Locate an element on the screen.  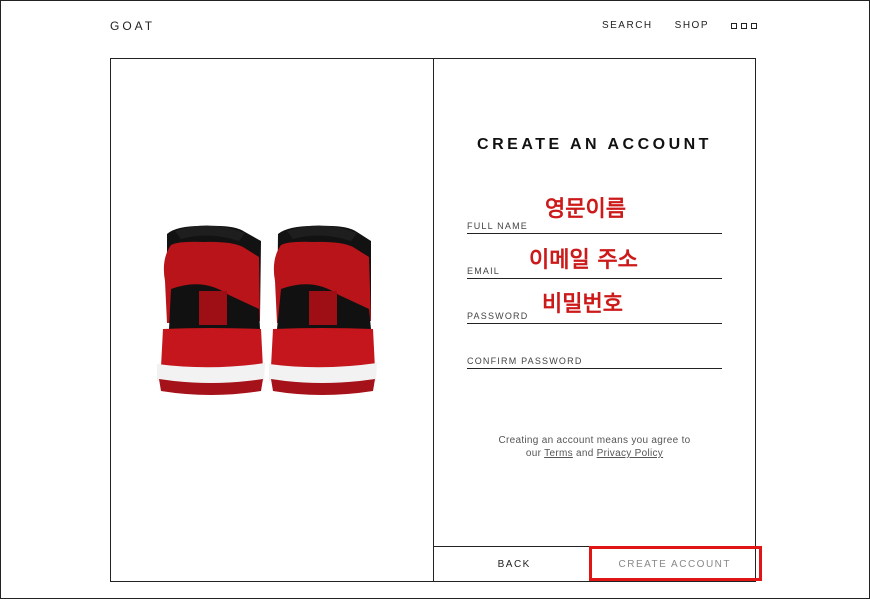
more-dots-icon is located at coordinates (744, 25).